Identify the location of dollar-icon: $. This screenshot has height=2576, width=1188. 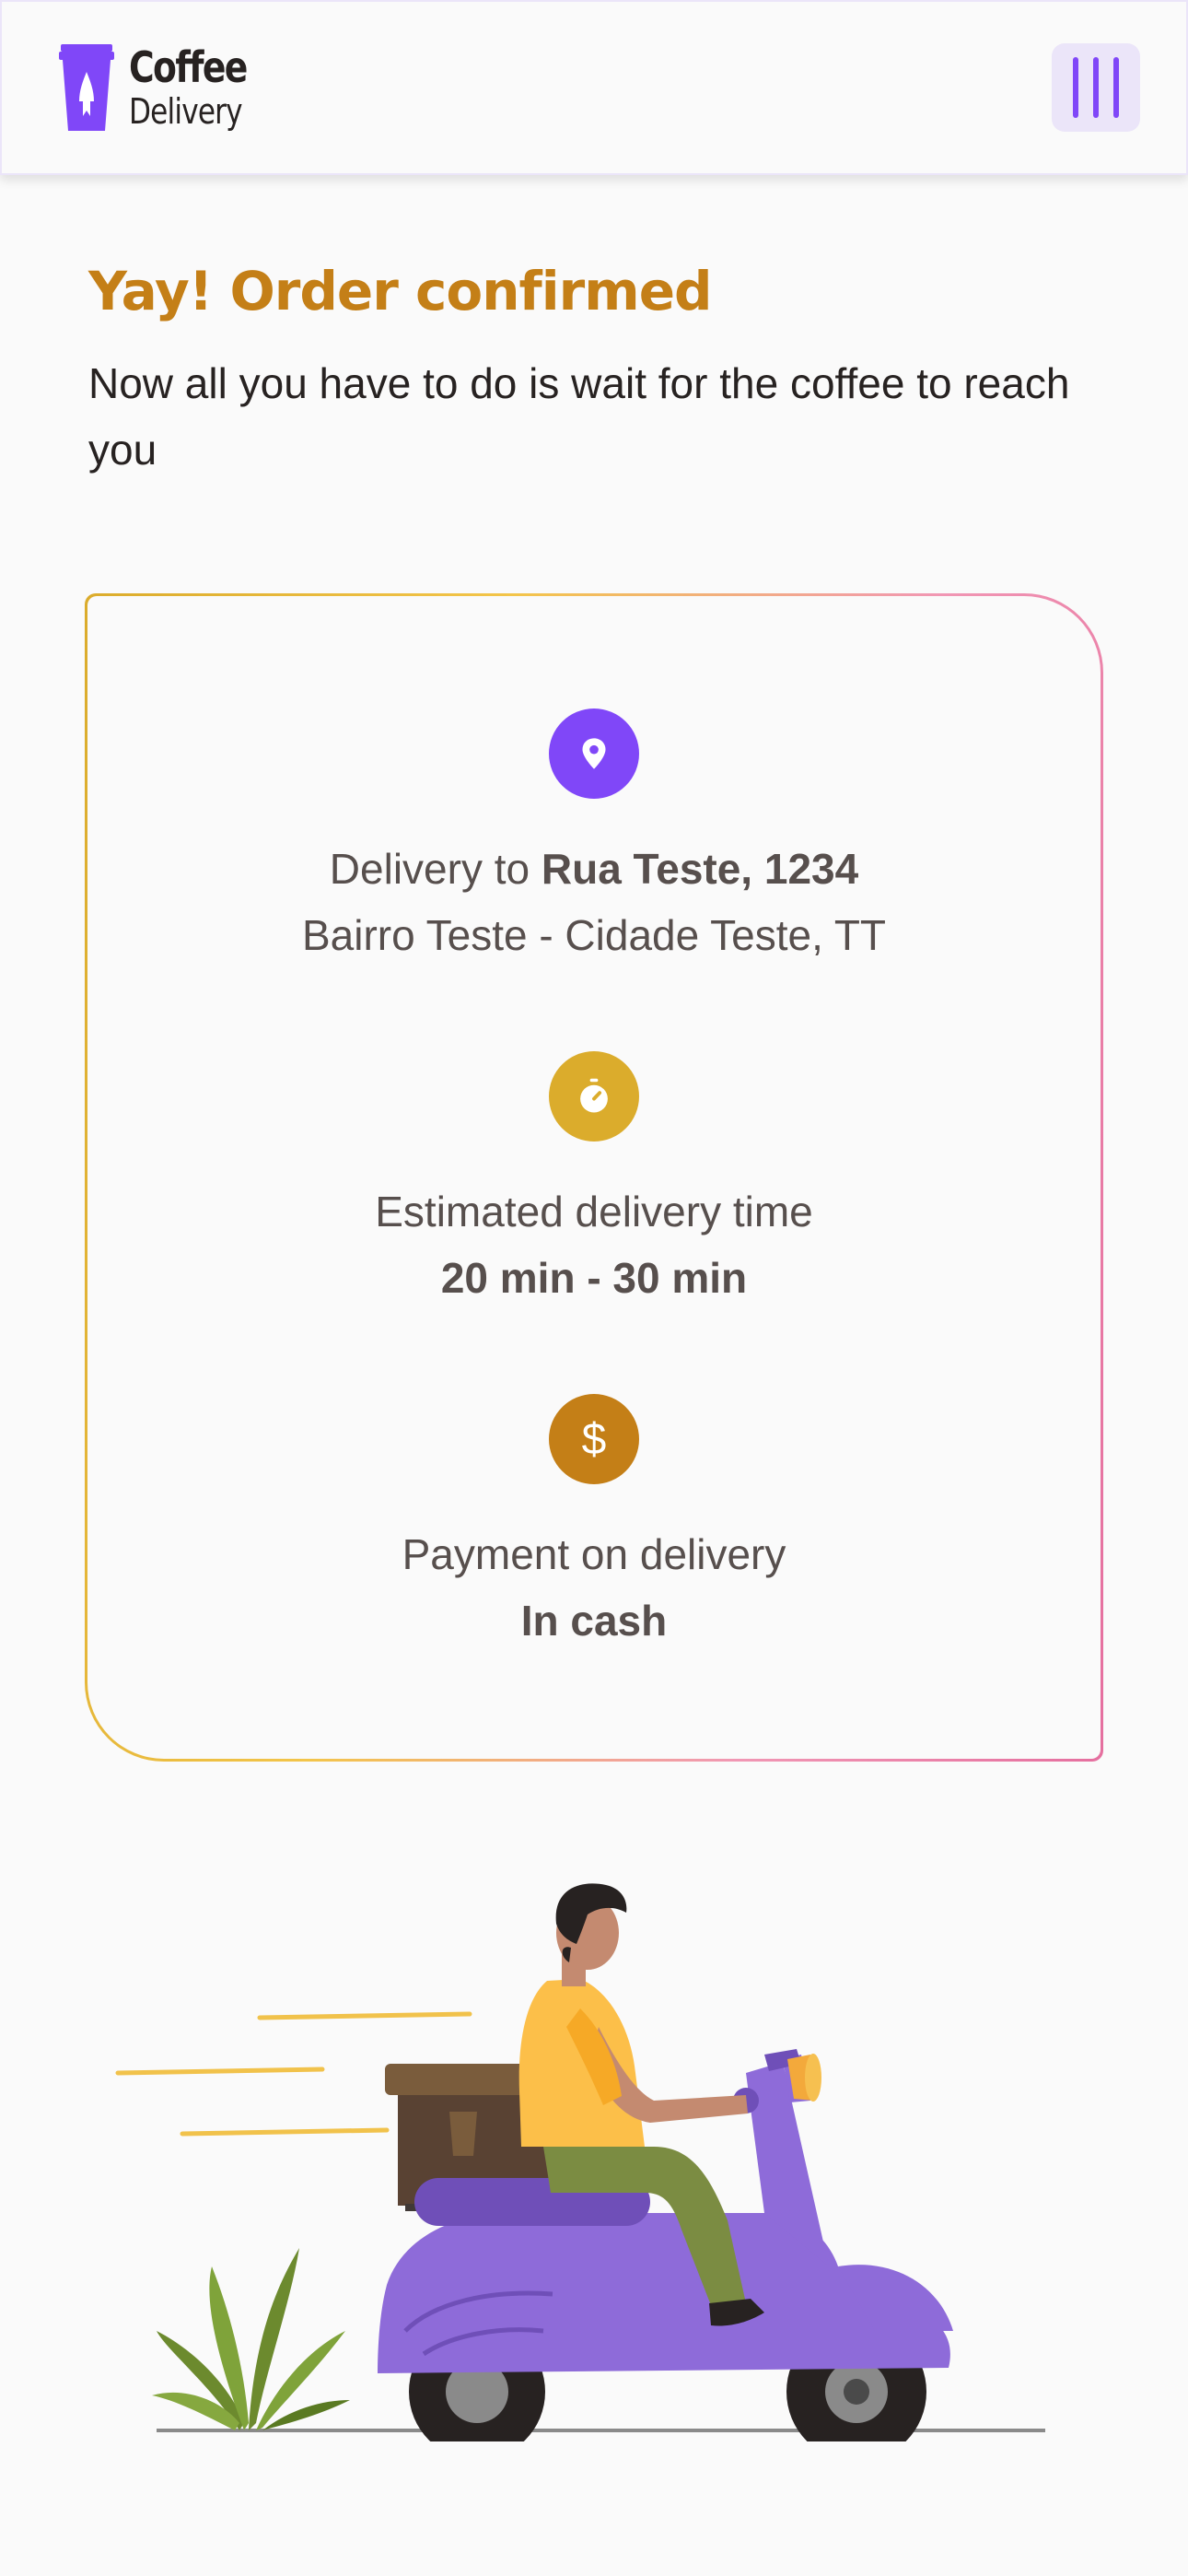
(594, 1439).